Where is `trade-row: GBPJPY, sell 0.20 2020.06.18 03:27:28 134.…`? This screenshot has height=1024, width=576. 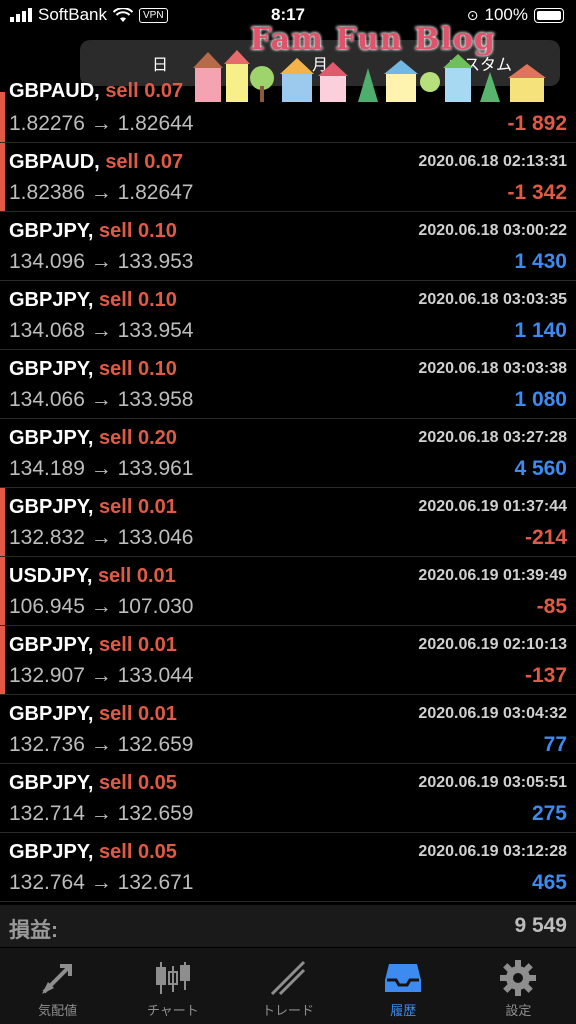 trade-row: GBPJPY, sell 0.20 2020.06.18 03:27:28 134.… is located at coordinates (288, 453).